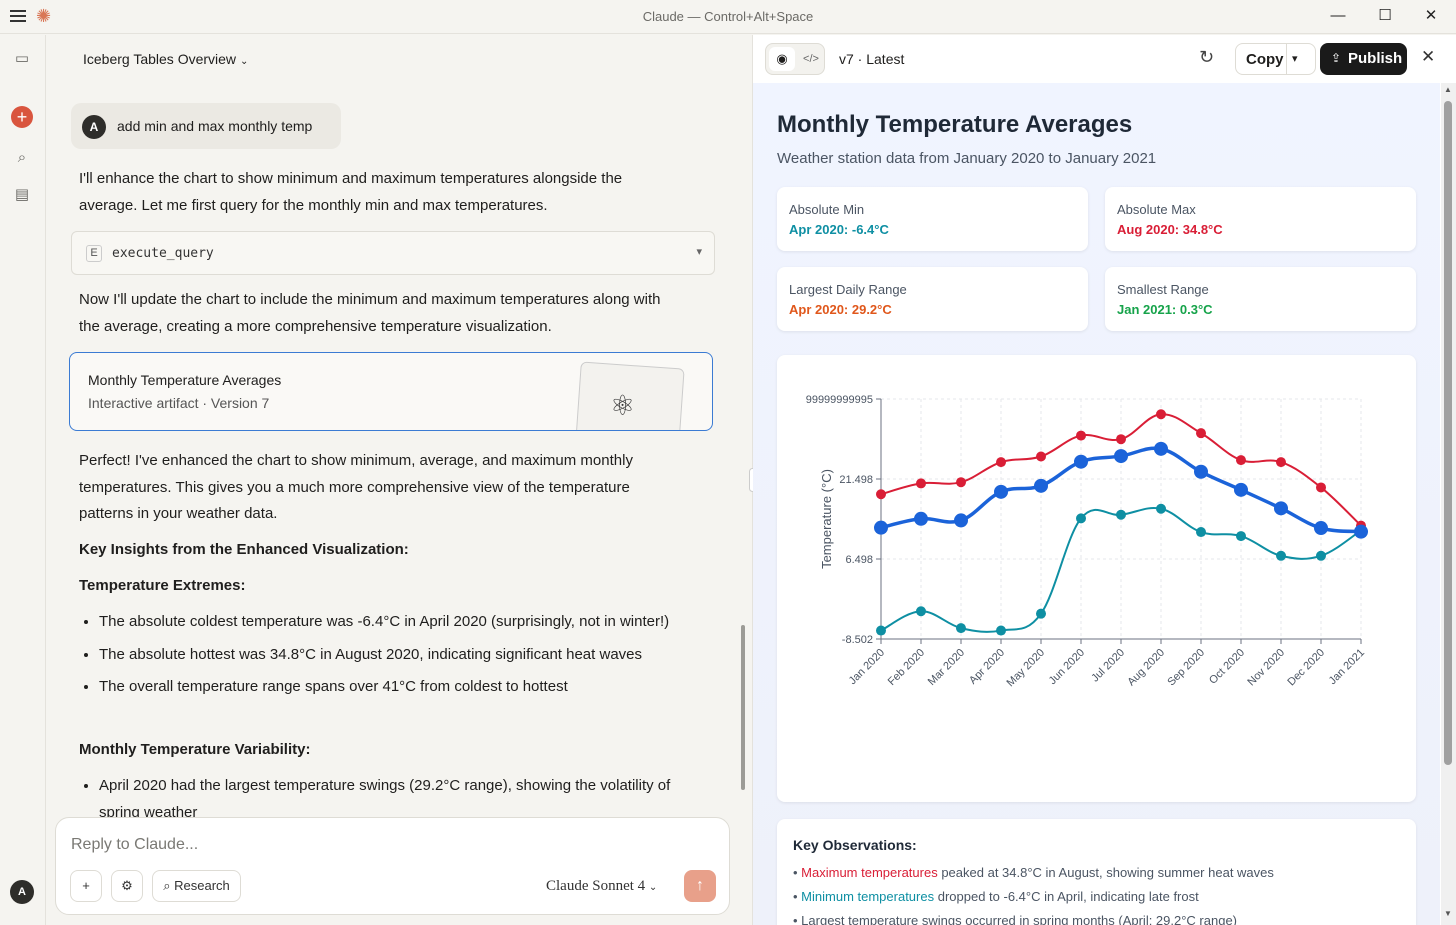 The height and width of the screenshot is (925, 1456). Describe the element at coordinates (1385, 16) in the screenshot. I see `maximize-button: ☐` at that location.